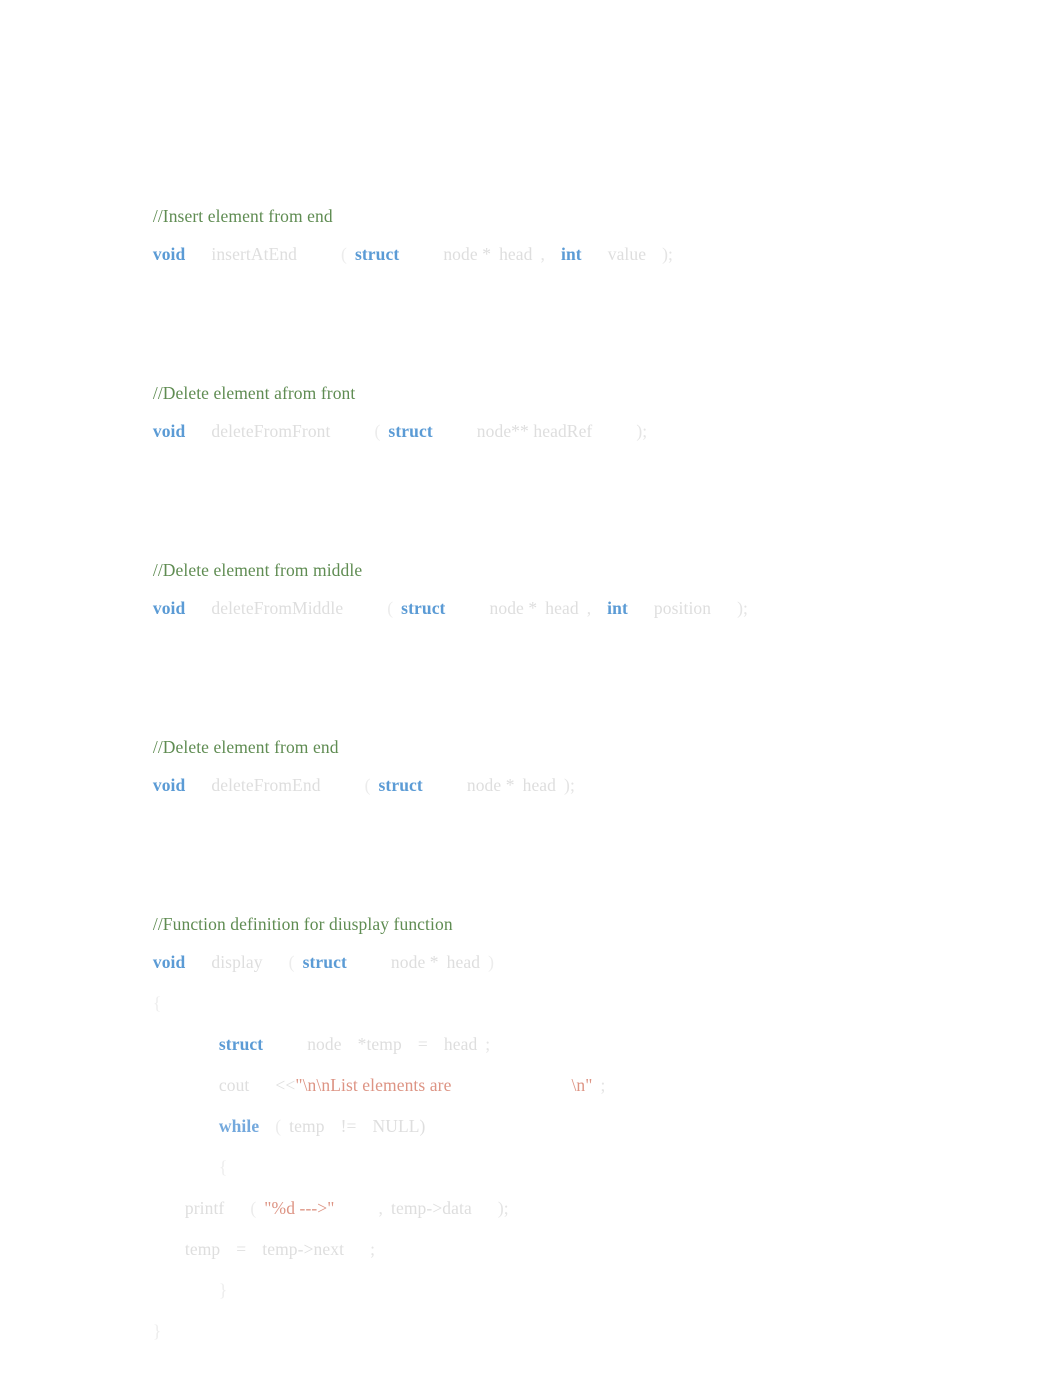 Image resolution: width=1062 pixels, height=1376 pixels. What do you see at coordinates (491, 961) in the screenshot?
I see `close-paren: )` at bounding box center [491, 961].